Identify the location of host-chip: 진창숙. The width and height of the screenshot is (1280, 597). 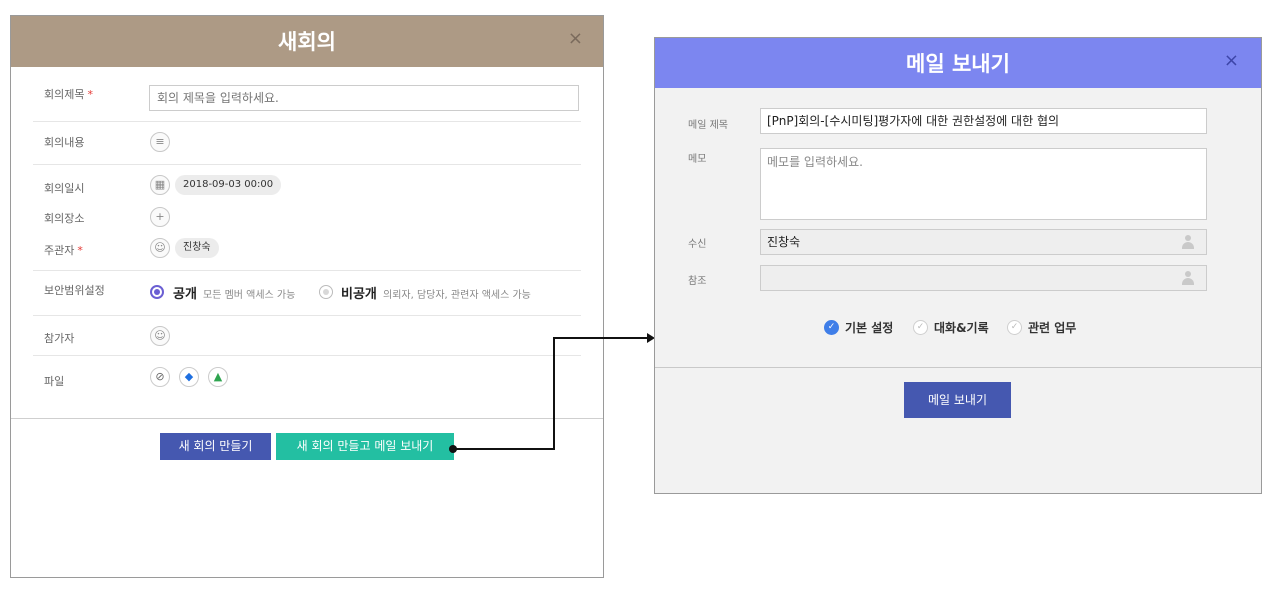
(197, 248).